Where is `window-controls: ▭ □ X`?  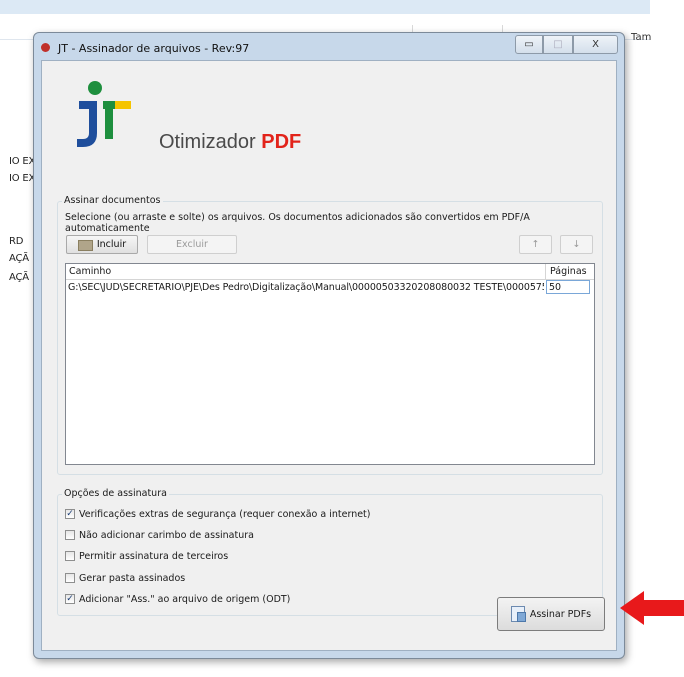 window-controls: ▭ □ X is located at coordinates (566, 44).